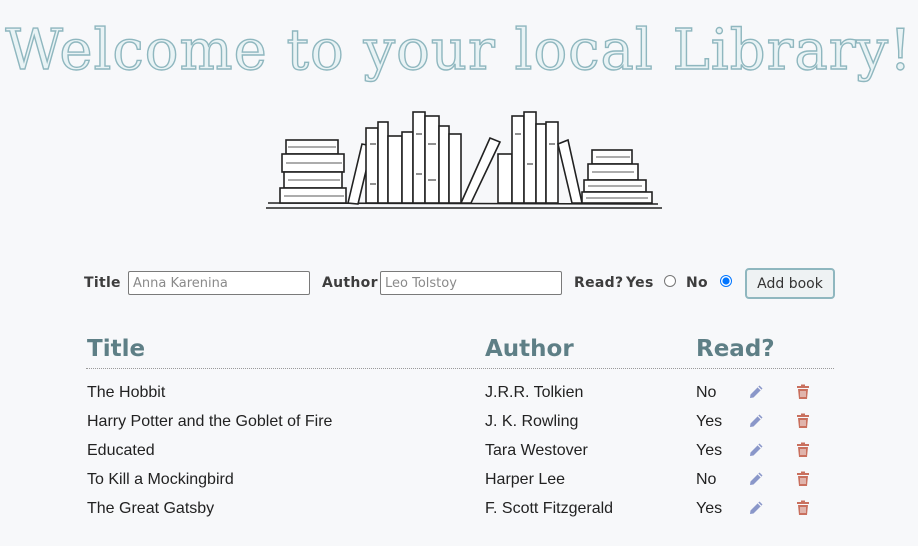  Describe the element at coordinates (525, 479) in the screenshot. I see `book-author: Harper Lee` at that location.